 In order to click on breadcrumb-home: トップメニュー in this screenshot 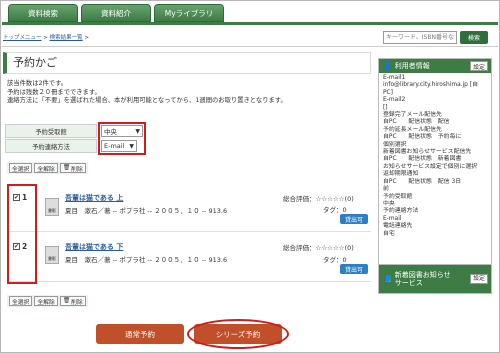, I will do `click(22, 38)`.